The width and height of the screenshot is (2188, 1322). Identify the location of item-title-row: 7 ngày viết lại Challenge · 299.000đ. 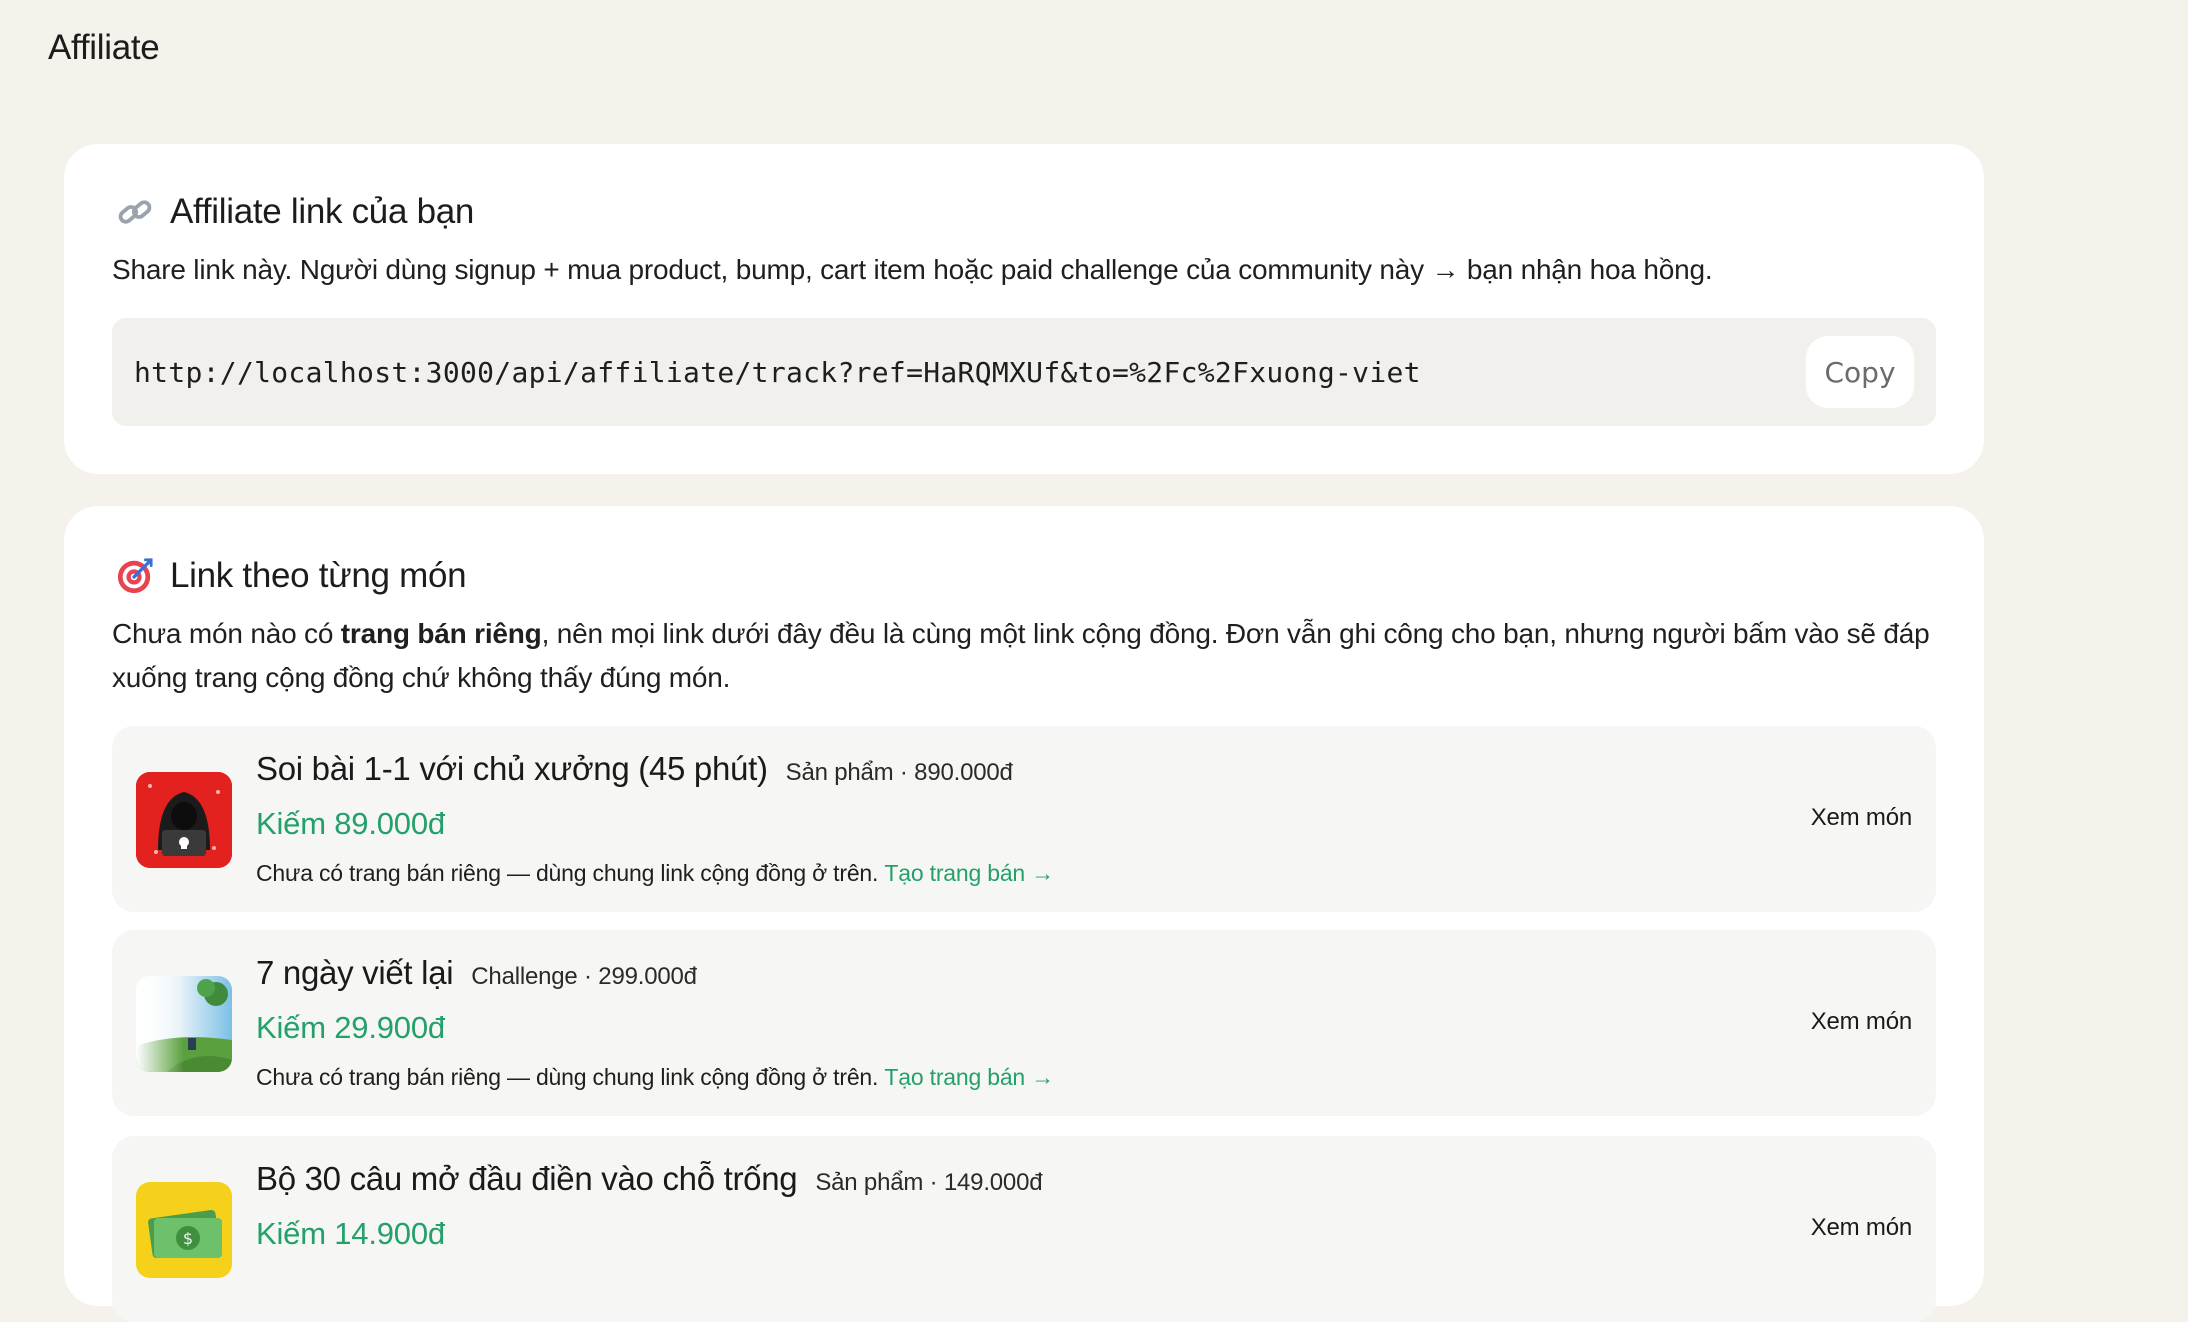
(476, 973).